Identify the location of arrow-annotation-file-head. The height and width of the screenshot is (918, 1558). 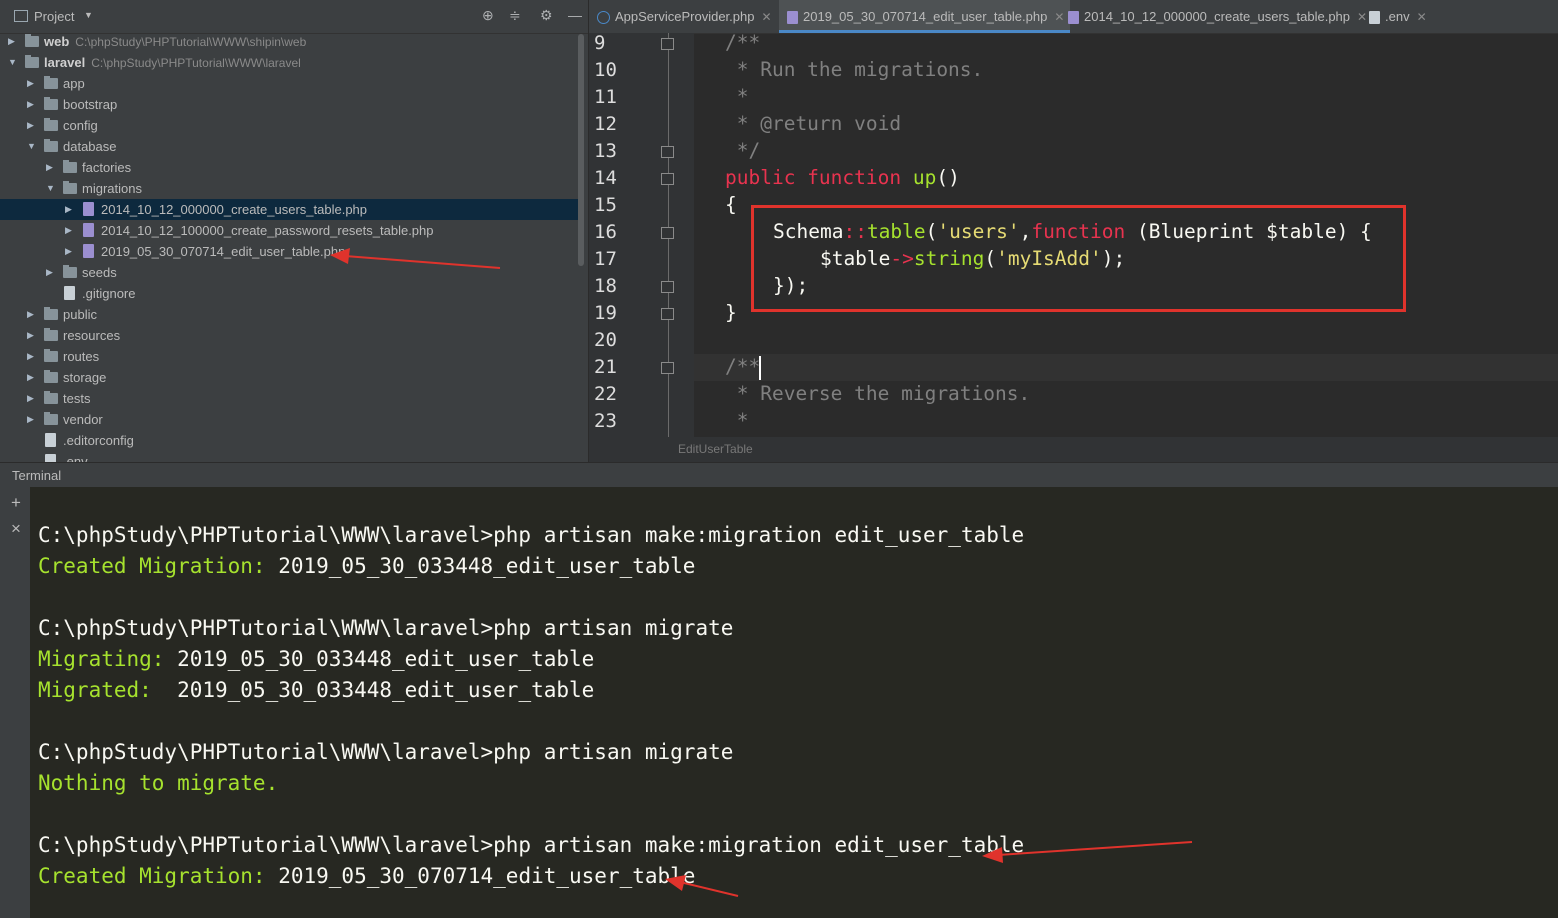
(340, 256).